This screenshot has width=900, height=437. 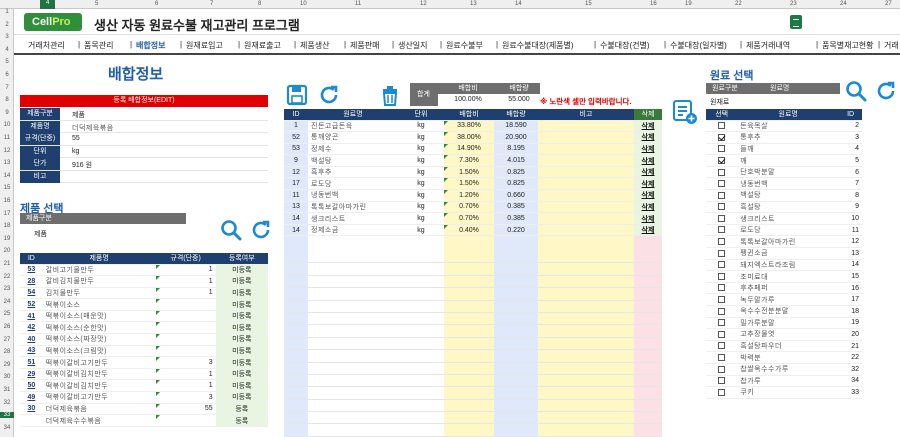 What do you see at coordinates (464, 45) in the screenshot?
I see `menu-item-8: 원료수불부` at bounding box center [464, 45].